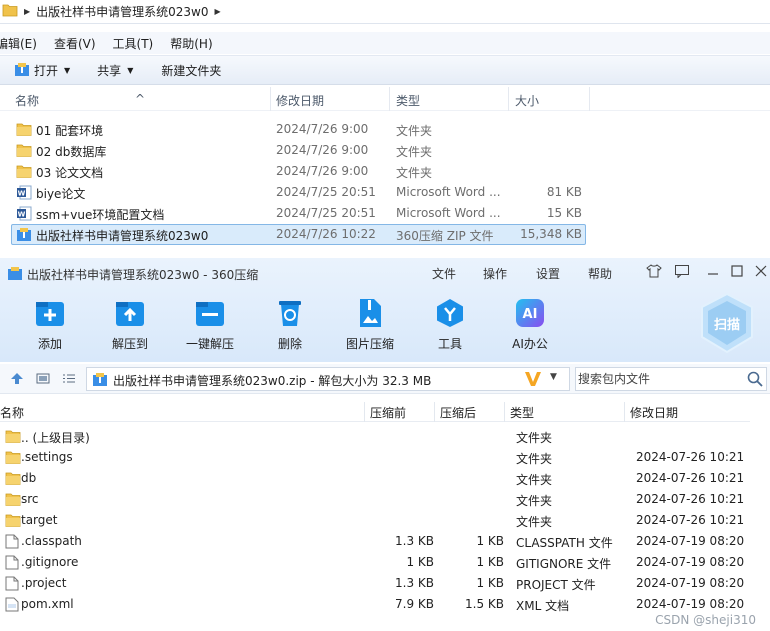 This screenshot has height=631, width=770. I want to click on file-type: CLASSPATH 文件, so click(564, 543).